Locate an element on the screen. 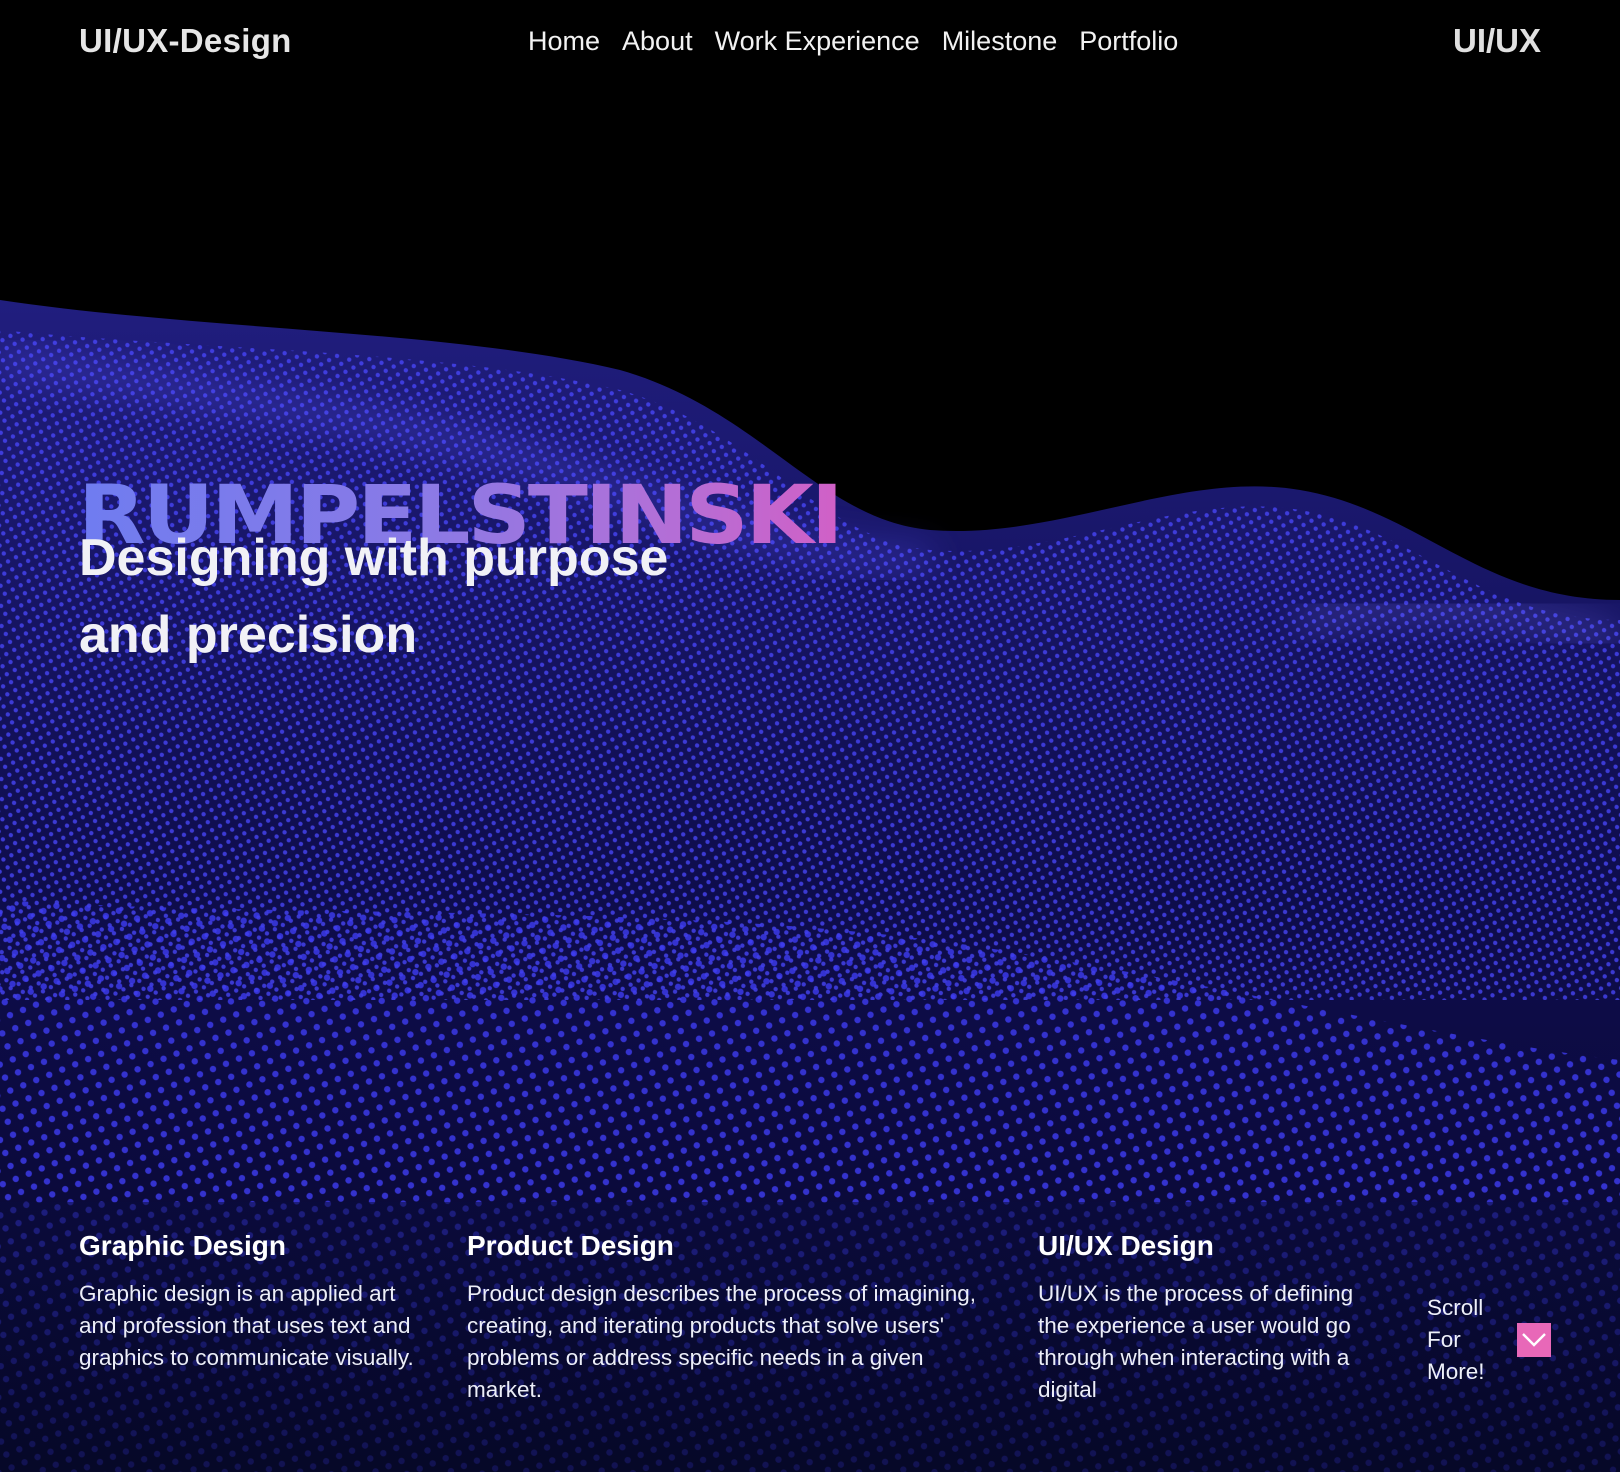 The height and width of the screenshot is (1472, 1620). brand-right-logo: UI/UX is located at coordinates (1497, 41).